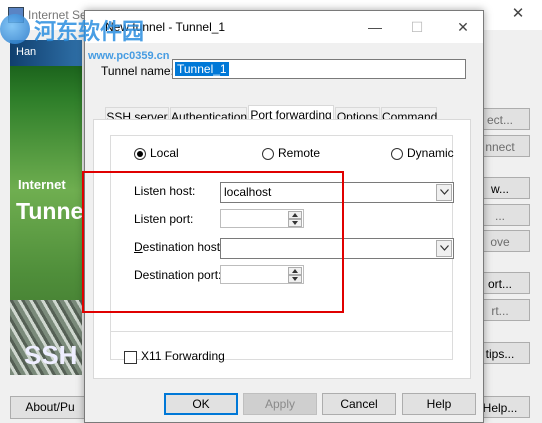 Image resolution: width=542 pixels, height=423 pixels. What do you see at coordinates (42, 184) in the screenshot?
I see `banner-internet-label: Internet` at bounding box center [42, 184].